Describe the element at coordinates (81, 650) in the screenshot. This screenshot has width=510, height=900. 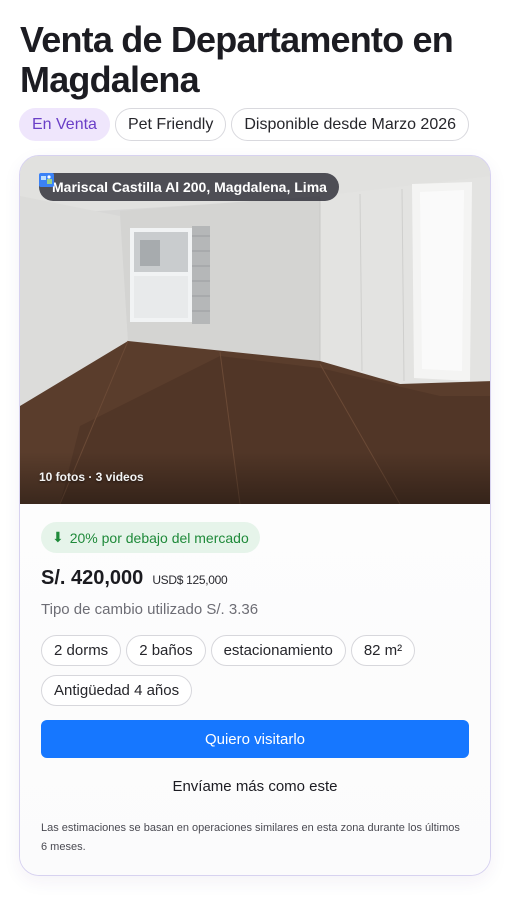
I see `feature-bedrooms: 2 dorms` at that location.